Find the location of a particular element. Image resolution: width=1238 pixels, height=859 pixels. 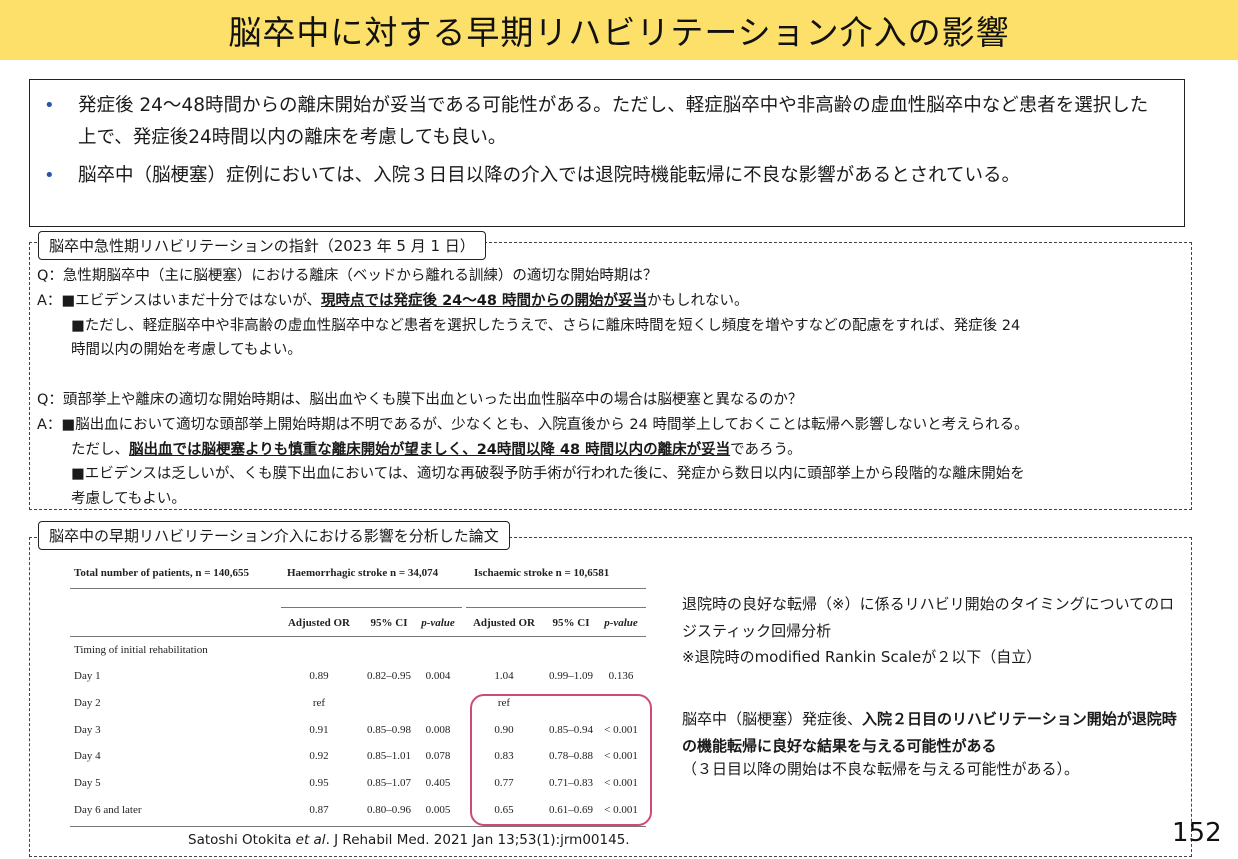

table-cell: 0.92 is located at coordinates (319, 756).